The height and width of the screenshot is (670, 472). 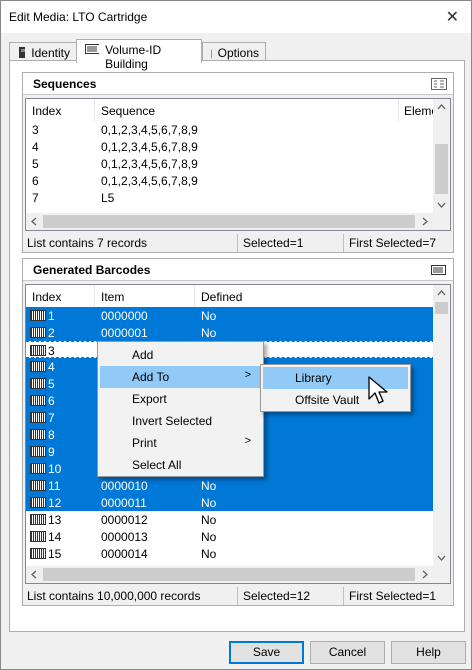 I want to click on table-row: 15 0000014 No, so click(x=230, y=553).